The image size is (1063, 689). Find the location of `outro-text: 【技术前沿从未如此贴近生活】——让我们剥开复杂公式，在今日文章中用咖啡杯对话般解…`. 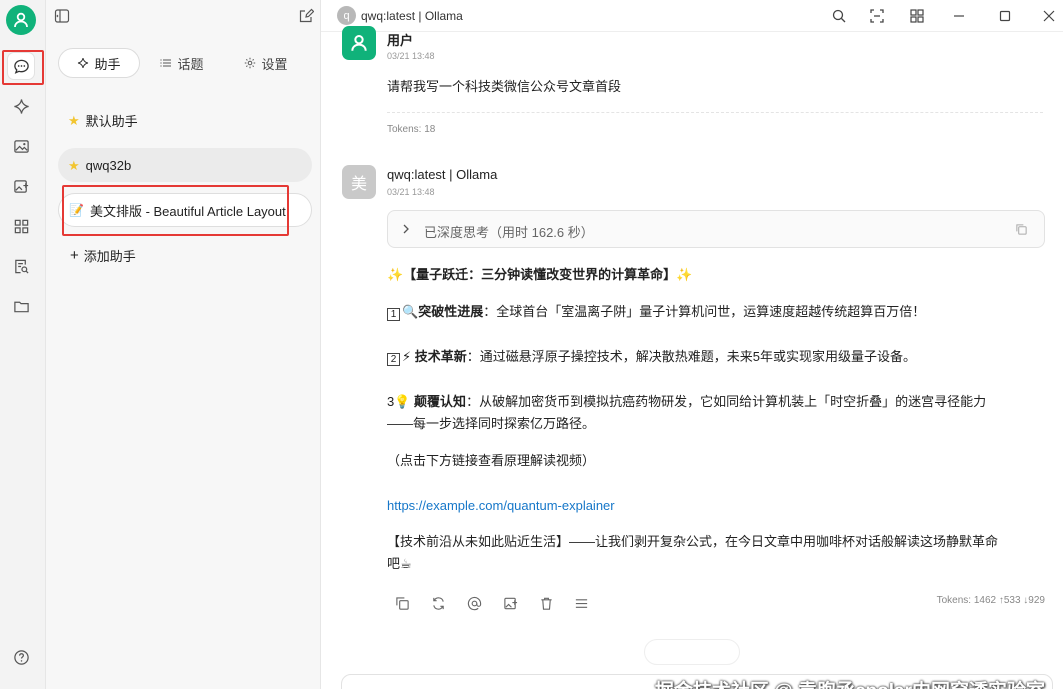

outro-text: 【技术前沿从未如此贴近生活】——让我们剥开复杂公式，在今日文章中用咖啡杯对话般解… is located at coordinates (693, 541).